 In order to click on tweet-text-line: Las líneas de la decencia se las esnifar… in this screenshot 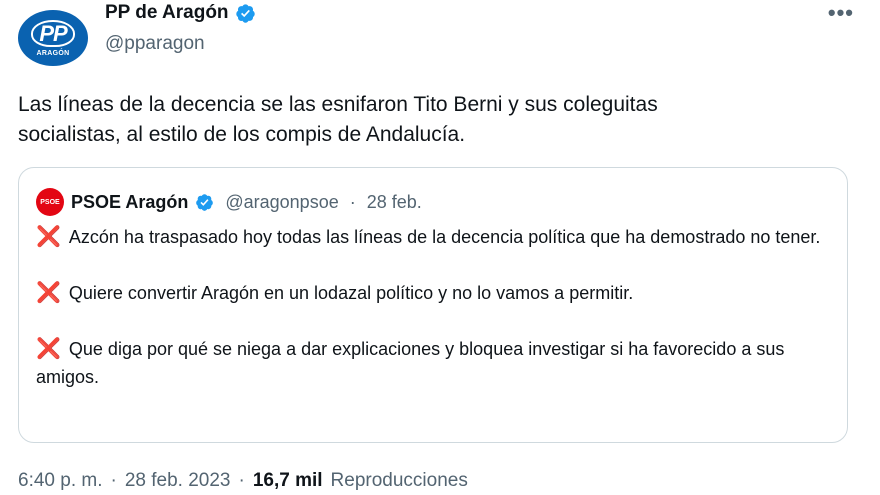, I will do `click(338, 104)`.